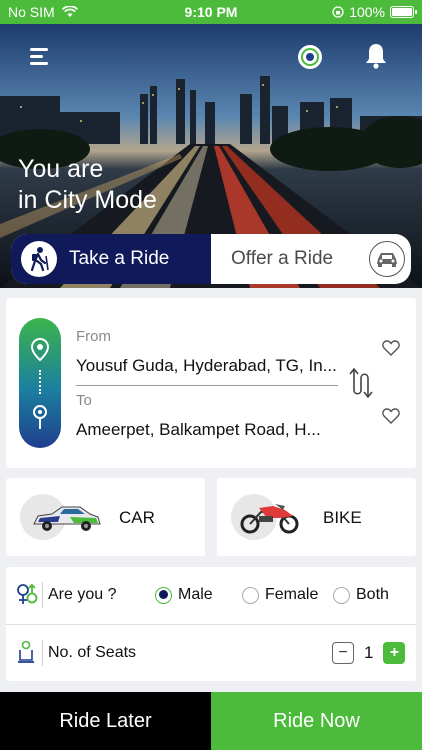 Image resolution: width=422 pixels, height=750 pixels. I want to click on ride-now-button: Ride Now, so click(316, 721).